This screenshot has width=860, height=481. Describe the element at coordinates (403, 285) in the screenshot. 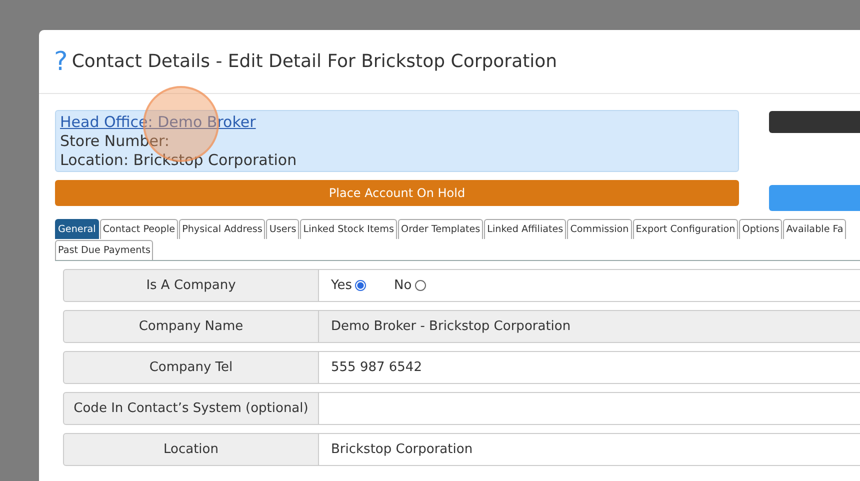

I see `radio-label: No` at that location.